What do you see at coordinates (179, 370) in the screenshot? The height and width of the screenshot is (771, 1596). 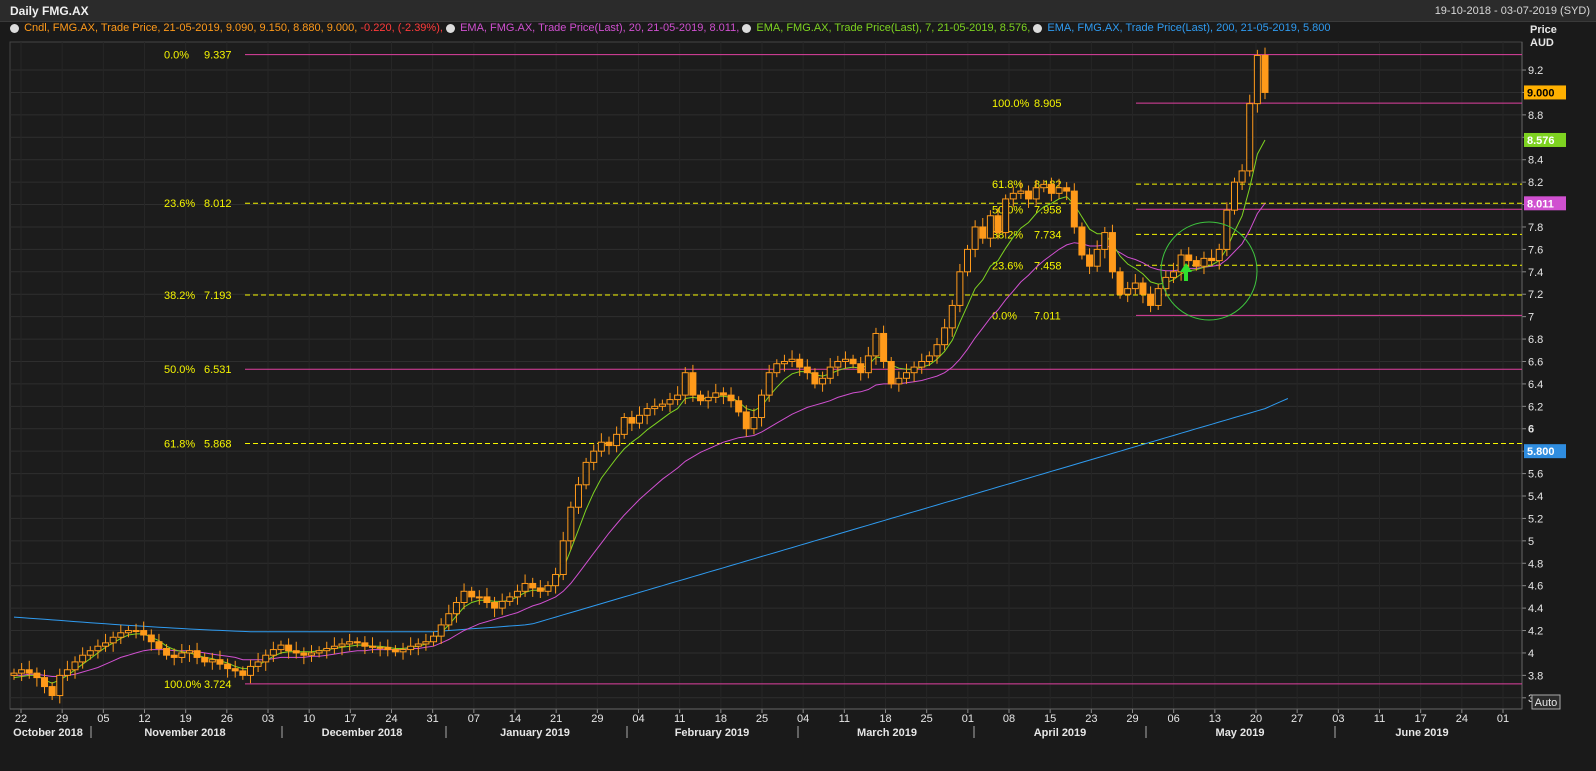 I see `fib-pct-label: 50.0%` at bounding box center [179, 370].